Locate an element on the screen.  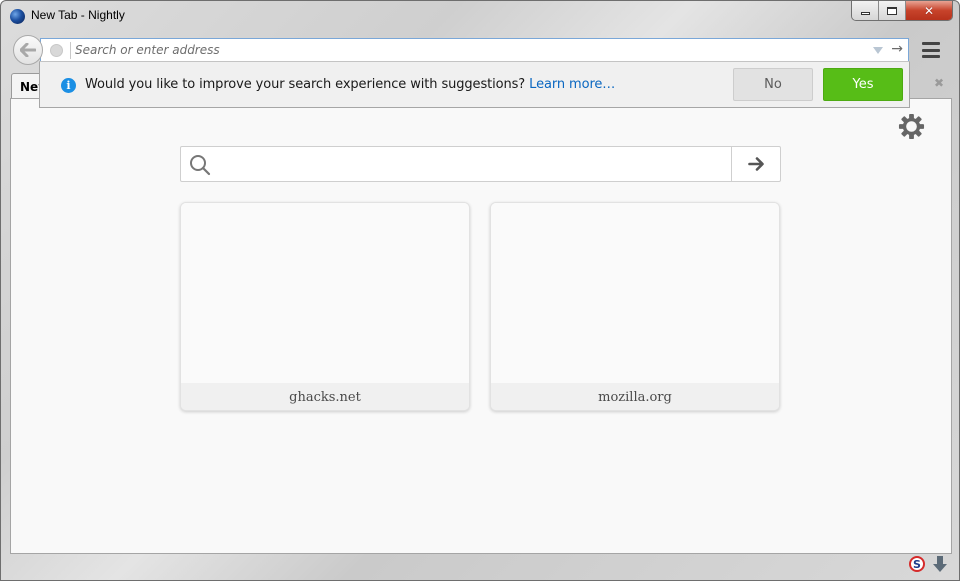
minimize-icon is located at coordinates (865, 13).